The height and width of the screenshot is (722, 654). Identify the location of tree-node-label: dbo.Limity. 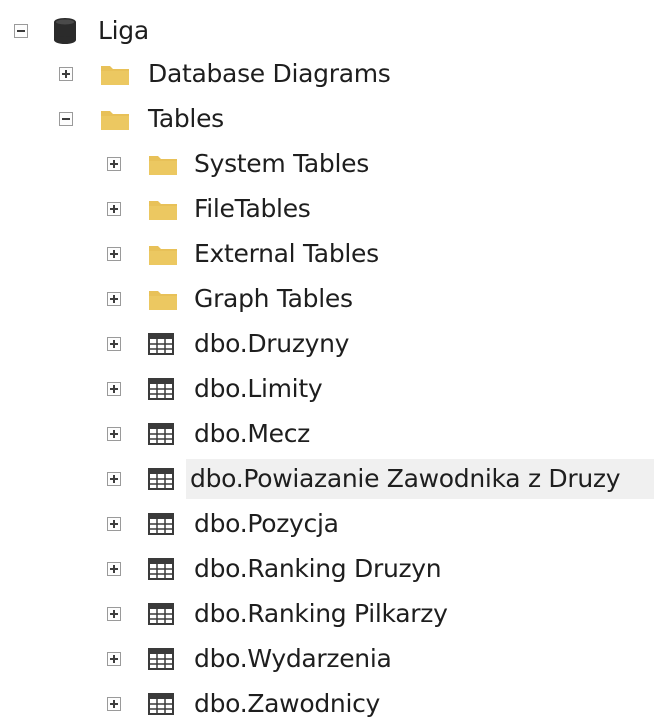
(258, 388).